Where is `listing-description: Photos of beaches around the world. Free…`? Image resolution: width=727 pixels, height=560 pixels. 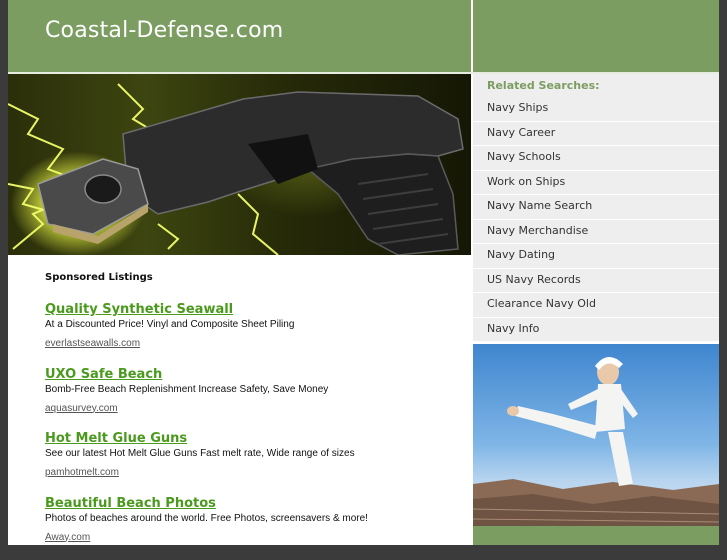
listing-description: Photos of beaches around the world. Free… is located at coordinates (255, 518).